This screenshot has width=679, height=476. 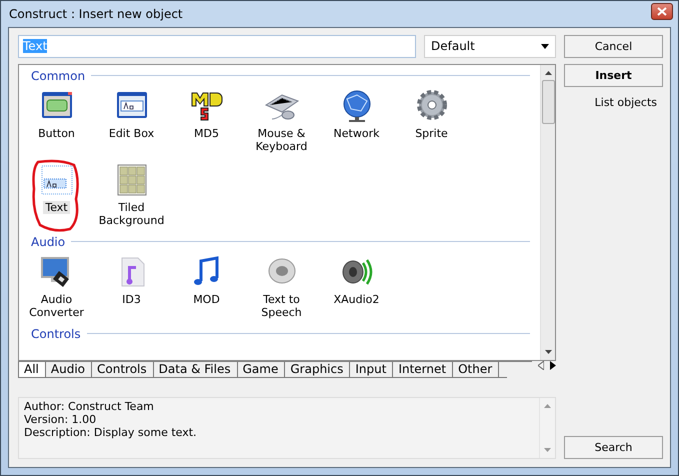 I want to click on close-button, so click(x=662, y=11).